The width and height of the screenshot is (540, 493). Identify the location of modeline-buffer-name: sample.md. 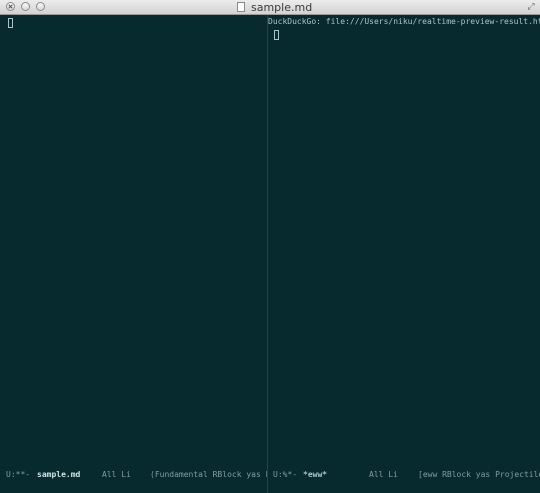
(58, 474).